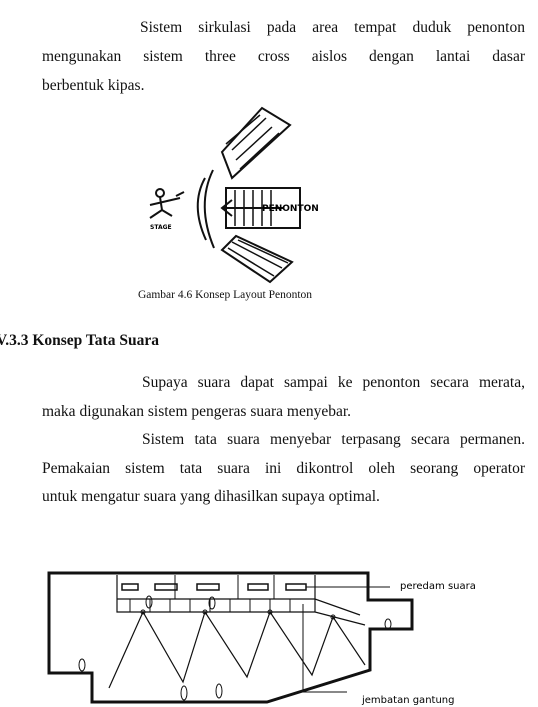 The image size is (538, 707). Describe the element at coordinates (79, 340) in the screenshot. I see `section-heading: V.3.3 Konsep Tata Suara` at that location.